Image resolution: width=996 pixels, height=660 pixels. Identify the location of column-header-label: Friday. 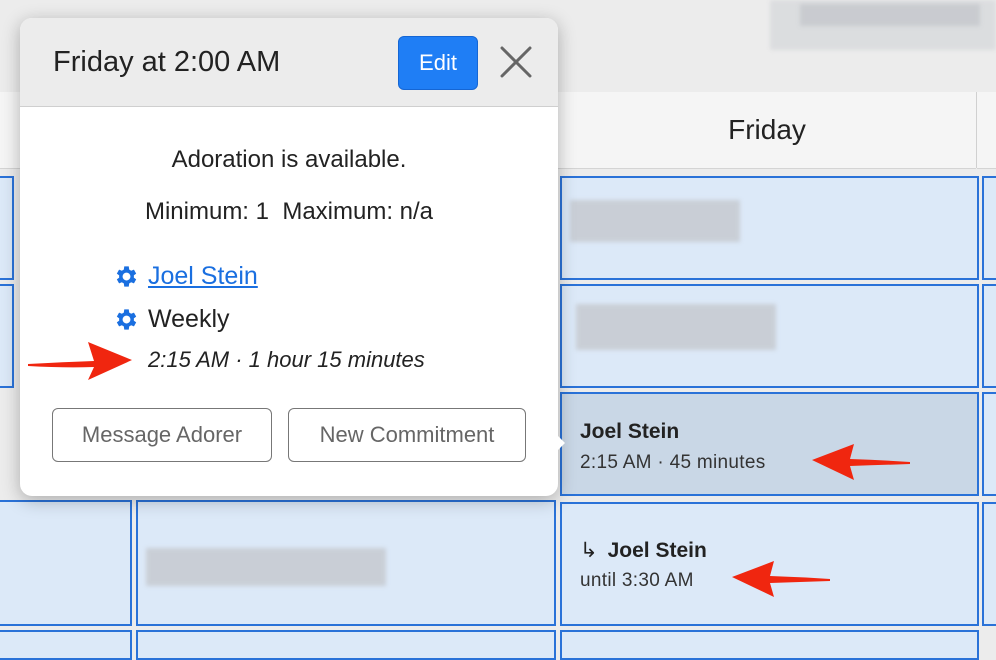
(767, 129).